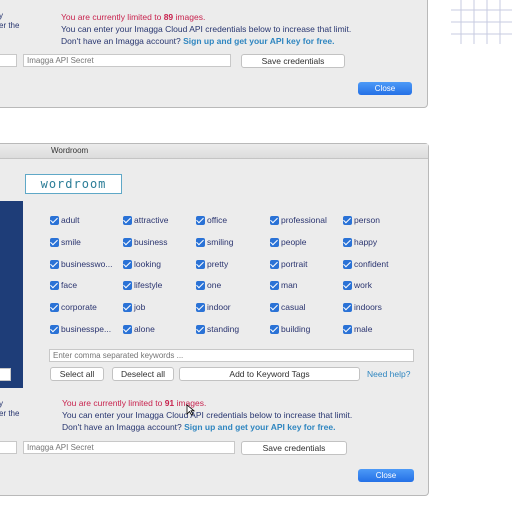 The image size is (512, 512). What do you see at coordinates (288, 307) in the screenshot?
I see `keyword-checkbox-item: casual` at bounding box center [288, 307].